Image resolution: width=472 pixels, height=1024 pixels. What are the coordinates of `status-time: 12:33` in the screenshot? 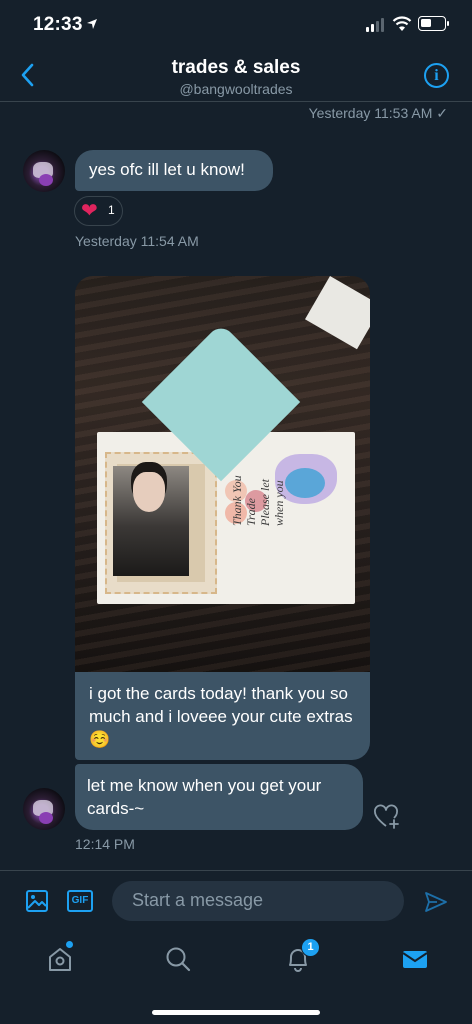 It's located at (58, 24).